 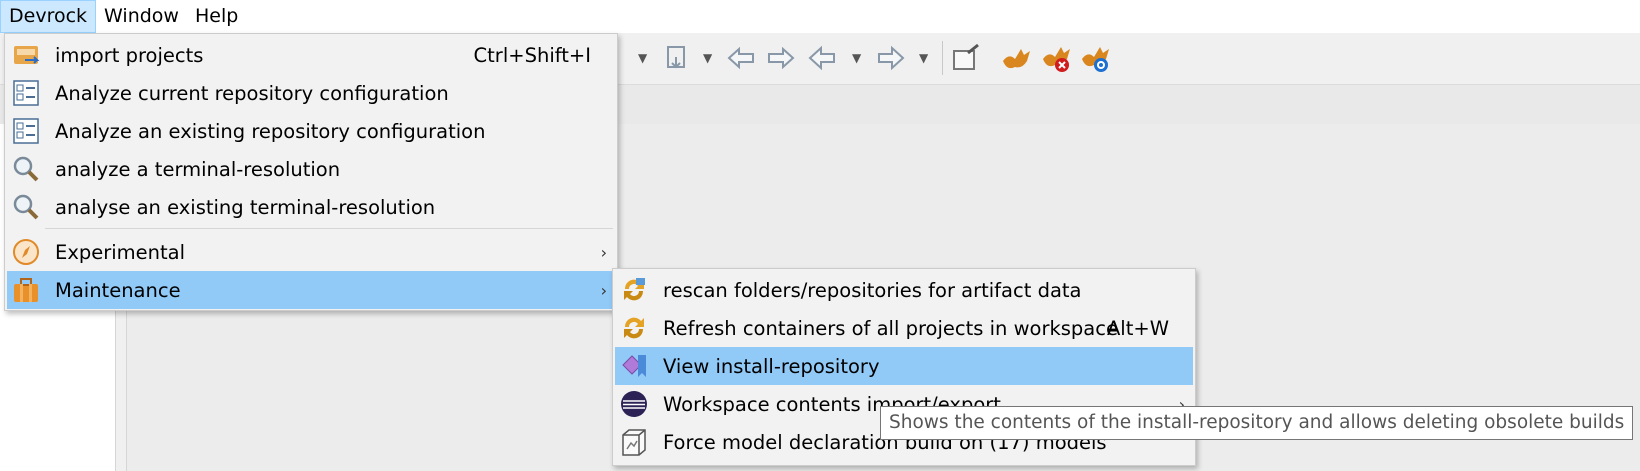 I want to click on menu-item-analyse-existing-terminal-resolution: analyse an existing terminal-resolution, so click(x=311, y=207).